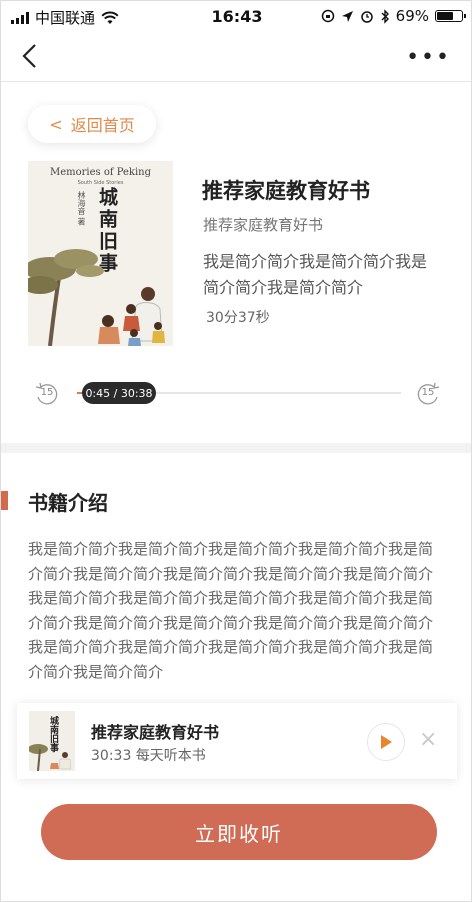  Describe the element at coordinates (238, 318) in the screenshot. I see `book-duration: 30分37秒` at that location.